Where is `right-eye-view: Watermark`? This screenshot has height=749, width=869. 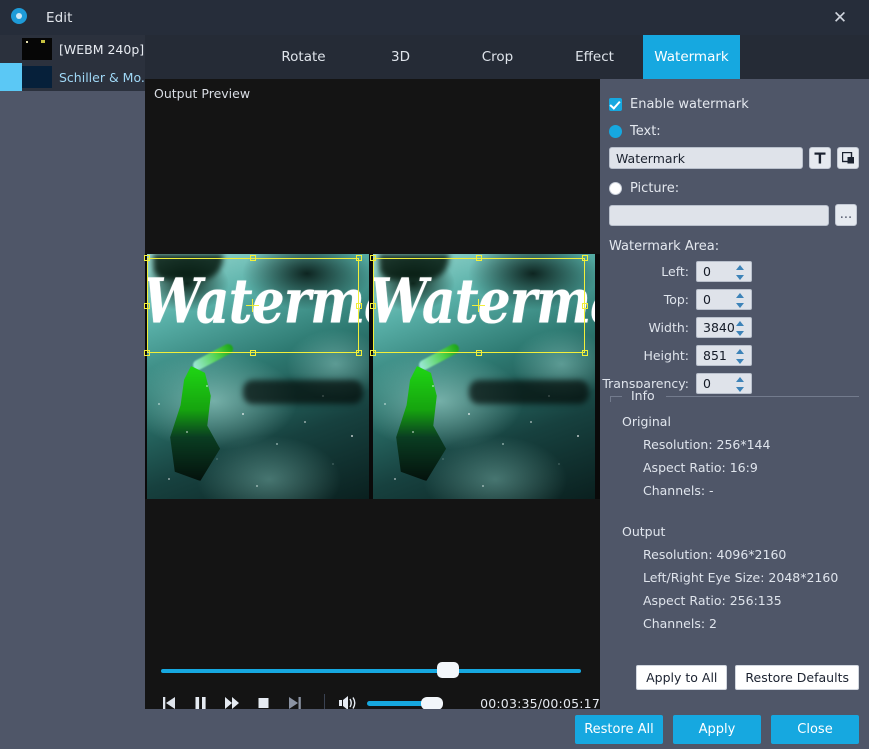 right-eye-view: Watermark is located at coordinates (484, 376).